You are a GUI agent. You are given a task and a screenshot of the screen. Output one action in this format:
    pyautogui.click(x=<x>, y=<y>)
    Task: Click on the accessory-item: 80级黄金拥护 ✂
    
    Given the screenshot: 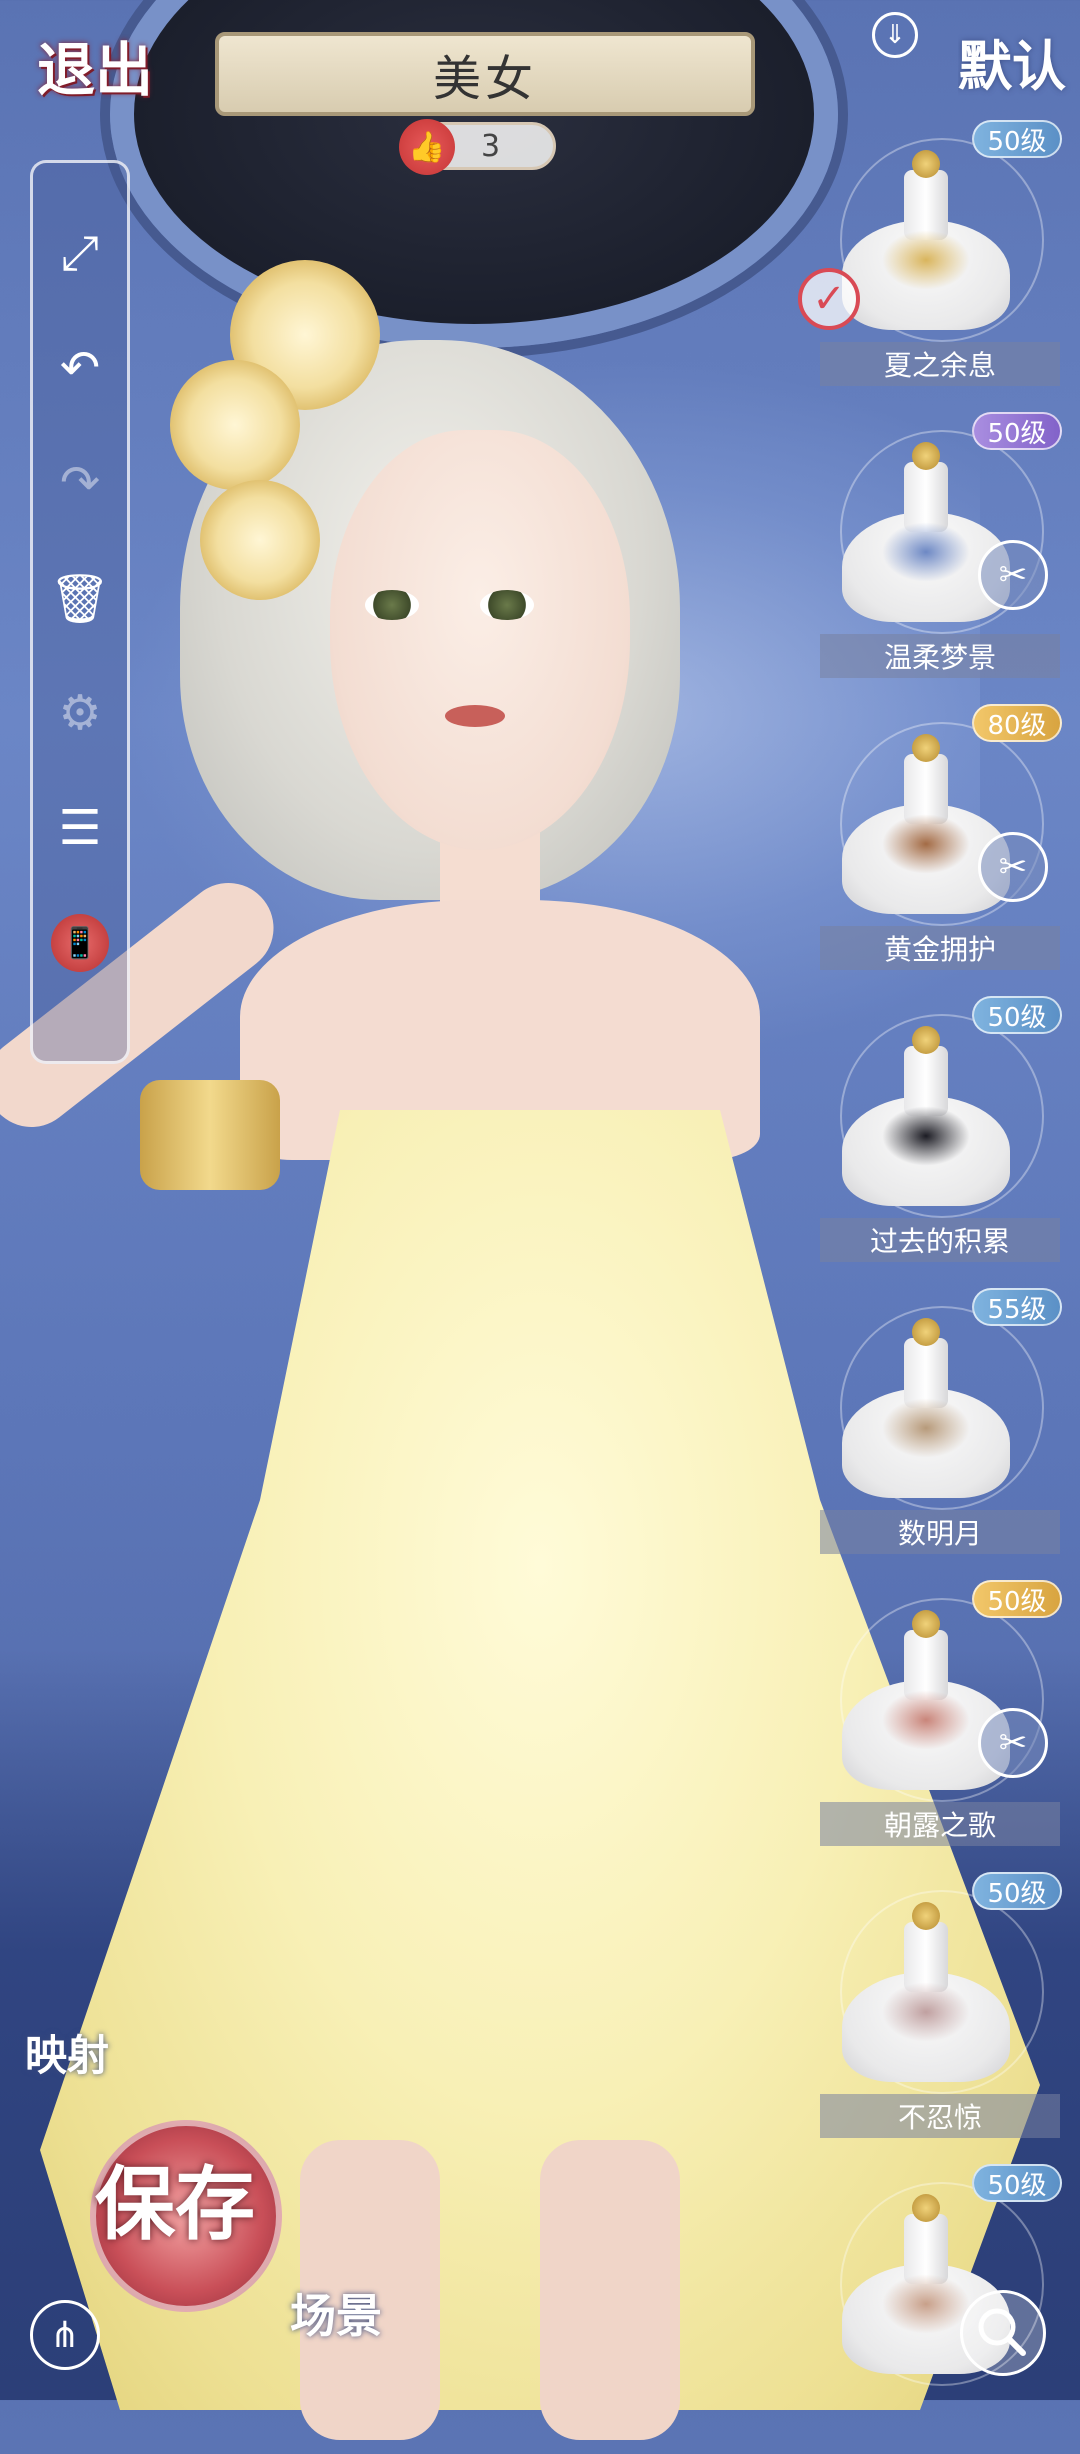 What is the action you would take?
    pyautogui.click(x=930, y=849)
    